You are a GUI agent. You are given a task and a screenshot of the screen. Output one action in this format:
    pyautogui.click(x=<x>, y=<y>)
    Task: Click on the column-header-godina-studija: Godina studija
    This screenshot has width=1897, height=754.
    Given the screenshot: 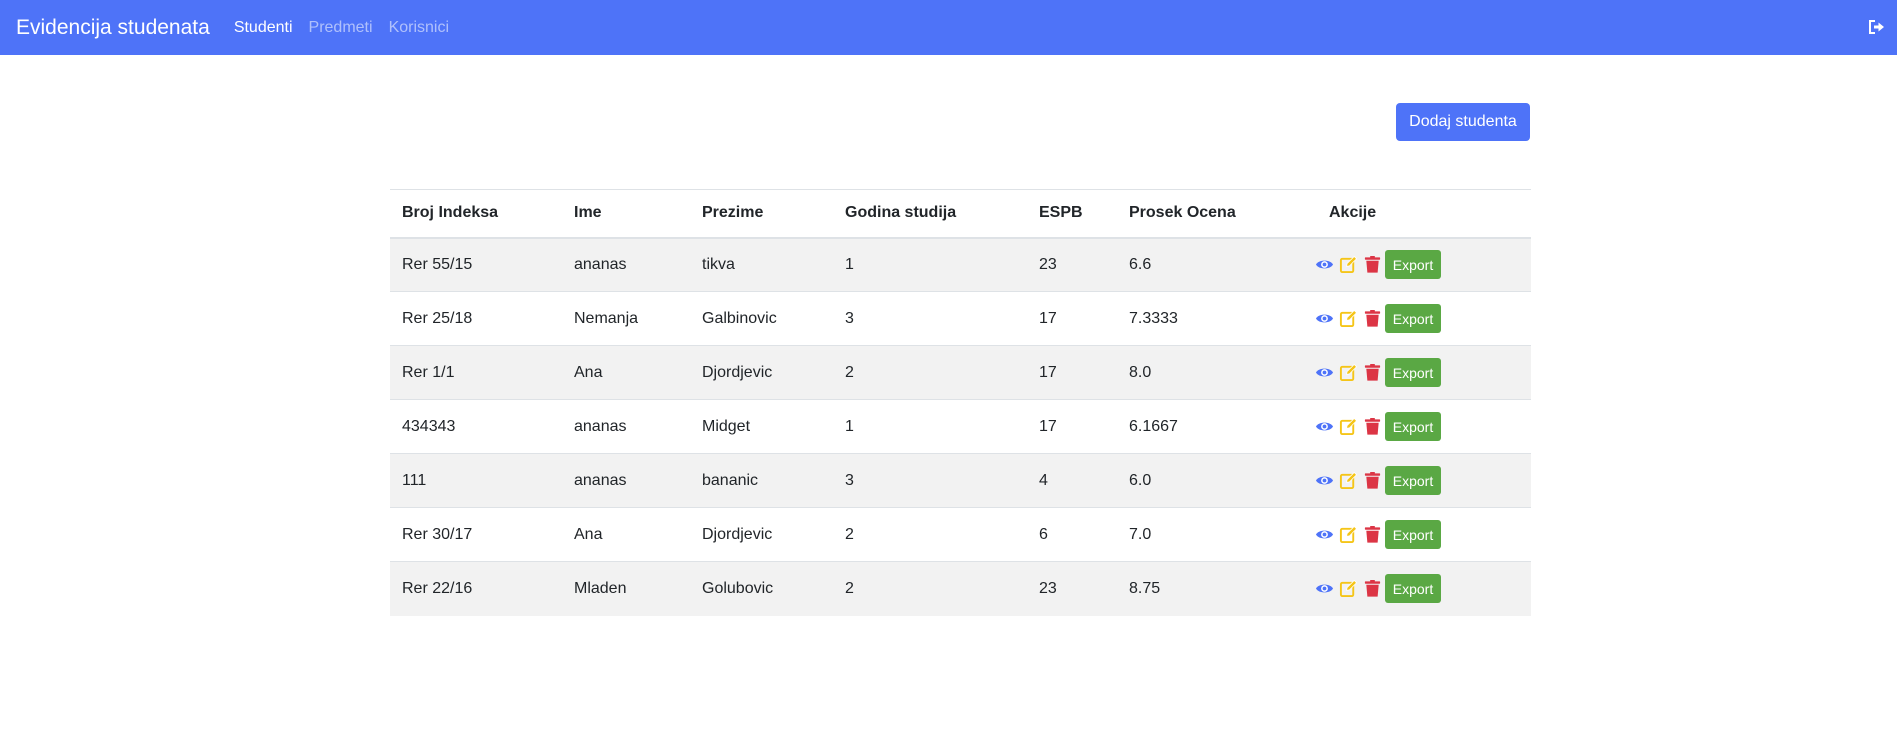 What is the action you would take?
    pyautogui.click(x=930, y=214)
    